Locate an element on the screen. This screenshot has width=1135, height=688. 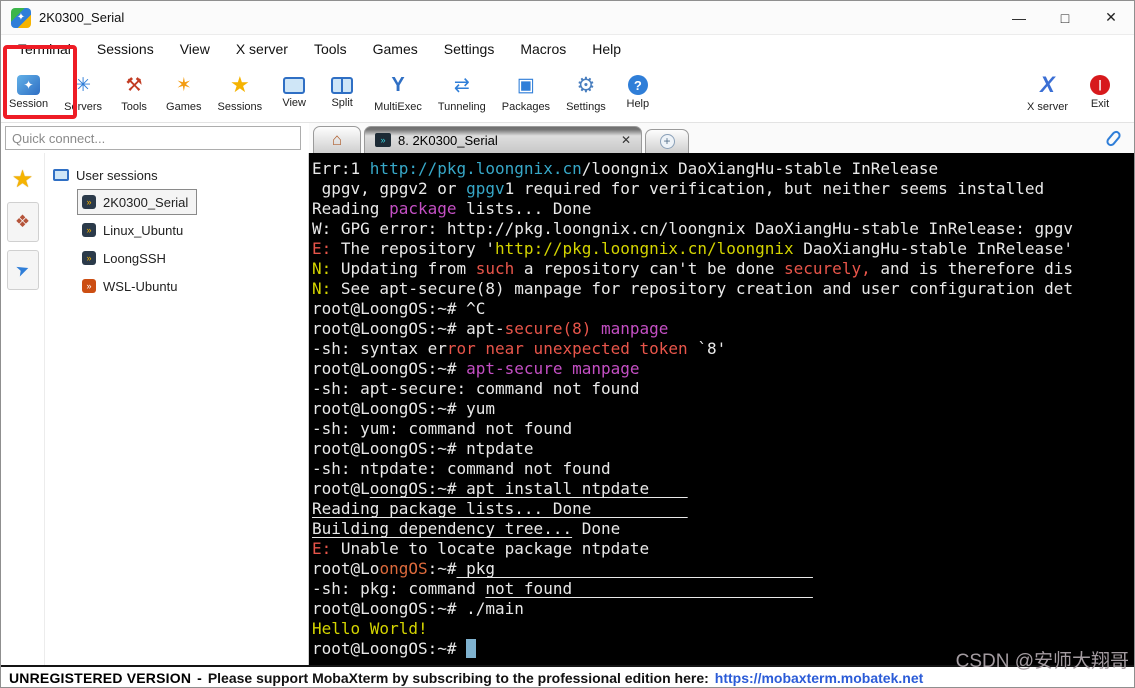
paperclip-icon is located at coordinates (1113, 138).